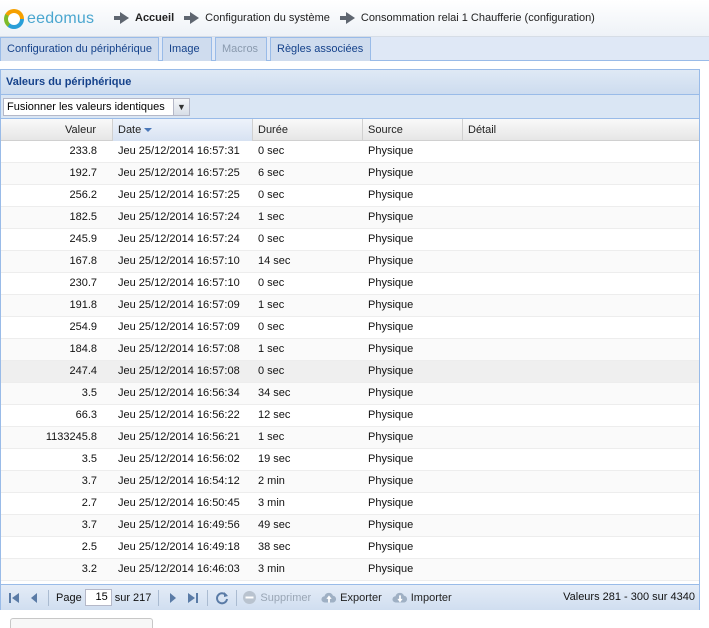 This screenshot has width=709, height=628. I want to click on cell-value: 245.9, so click(83, 239).